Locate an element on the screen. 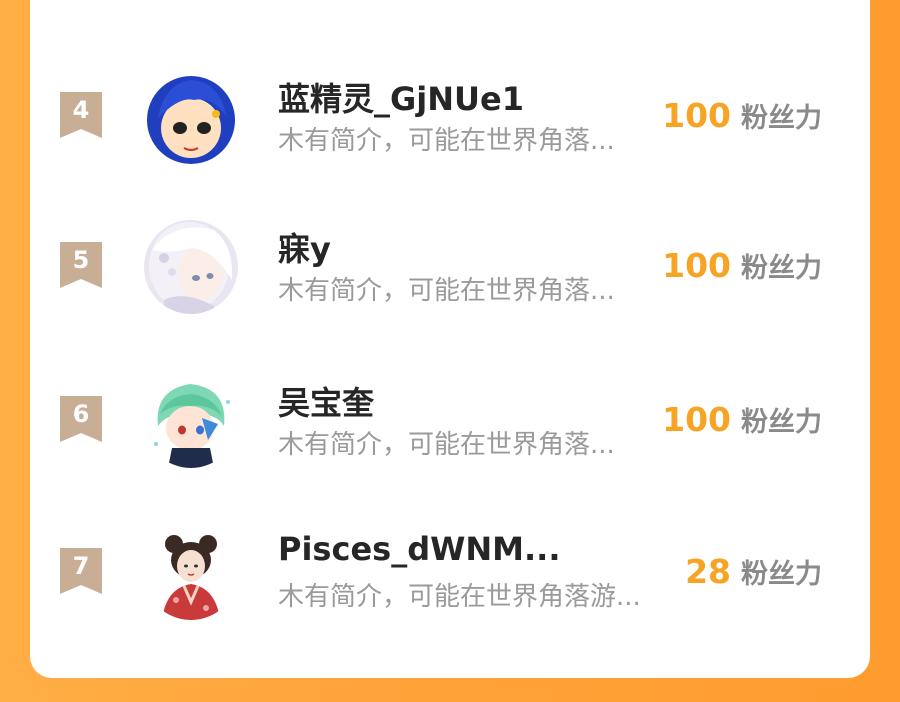 This screenshot has height=702, width=900. rank-badge: 6 is located at coordinates (81, 419).